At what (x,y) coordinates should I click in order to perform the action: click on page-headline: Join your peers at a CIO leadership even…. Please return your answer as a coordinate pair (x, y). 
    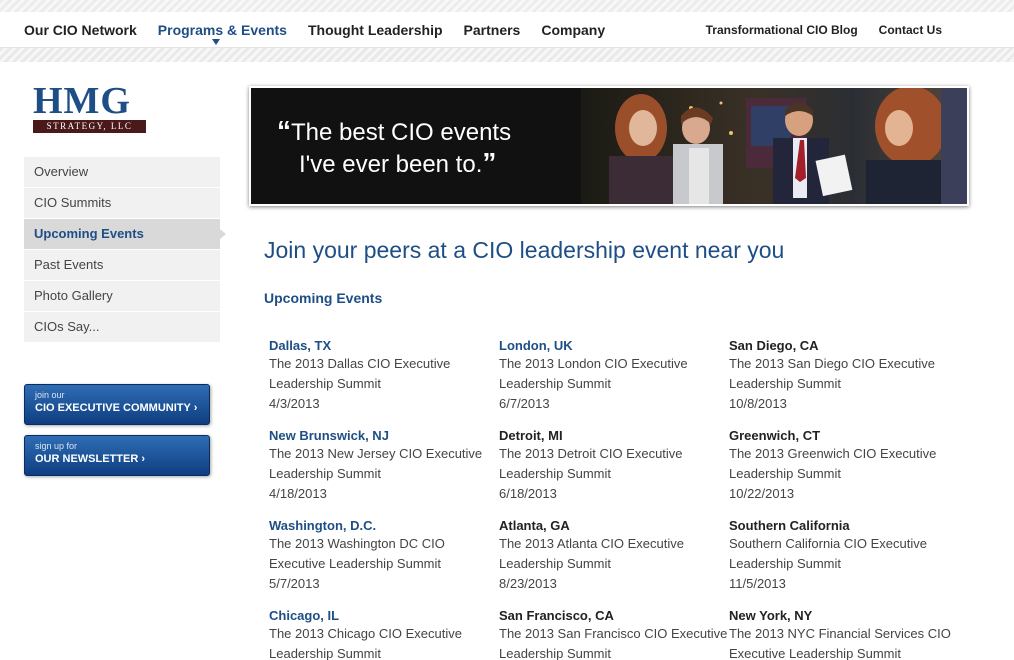
    Looking at the image, I should click on (524, 250).